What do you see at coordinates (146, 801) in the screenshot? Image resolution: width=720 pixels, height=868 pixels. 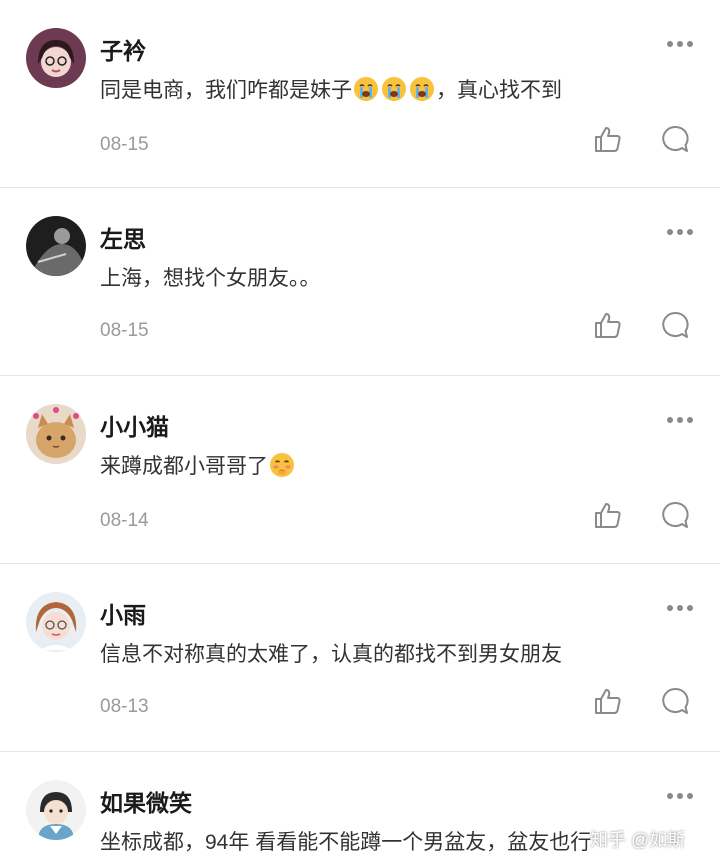 I see `comment-author: 如果微笑` at bounding box center [146, 801].